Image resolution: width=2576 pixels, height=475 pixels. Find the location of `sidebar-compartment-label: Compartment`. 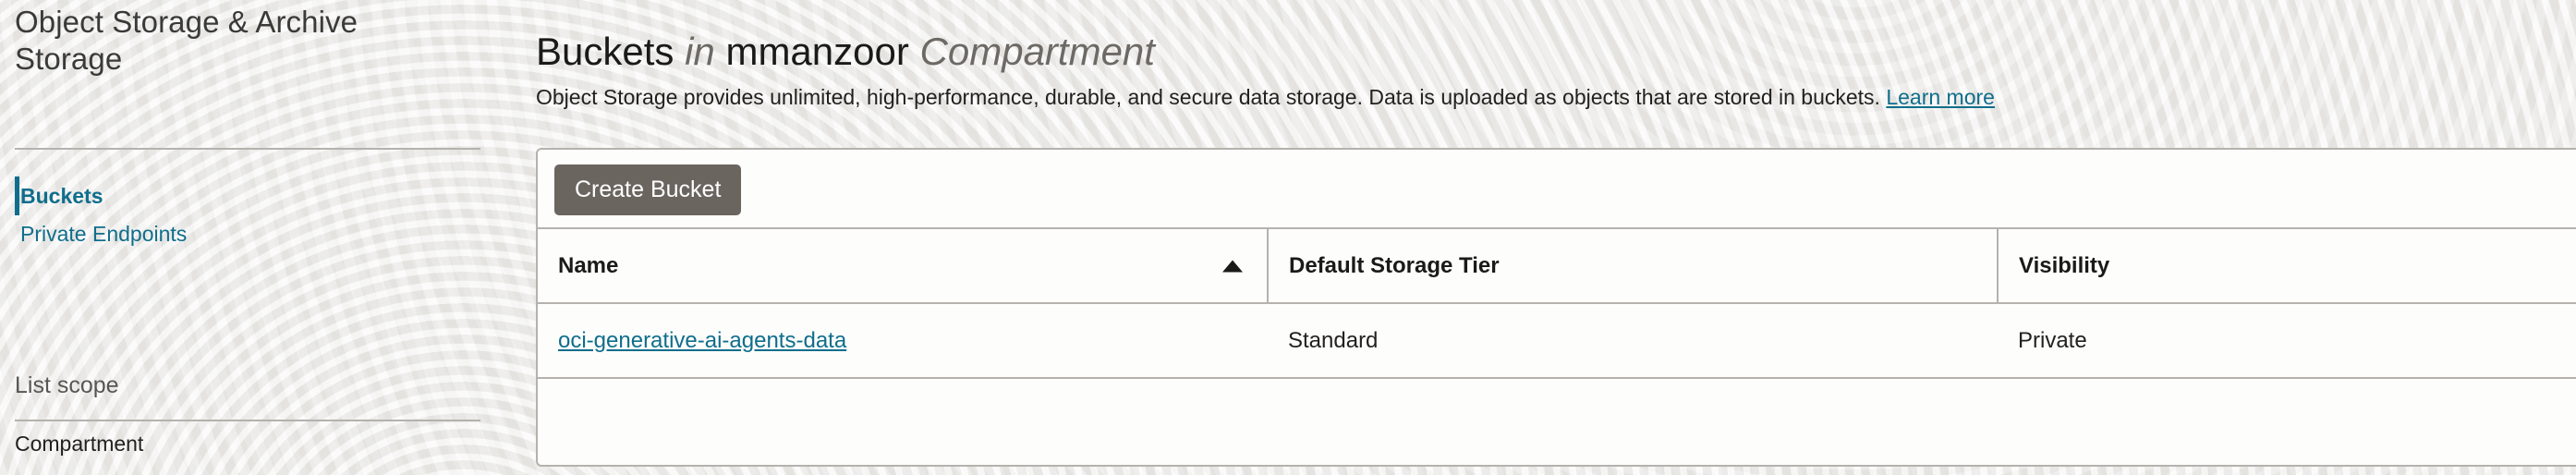

sidebar-compartment-label: Compartment is located at coordinates (79, 444).